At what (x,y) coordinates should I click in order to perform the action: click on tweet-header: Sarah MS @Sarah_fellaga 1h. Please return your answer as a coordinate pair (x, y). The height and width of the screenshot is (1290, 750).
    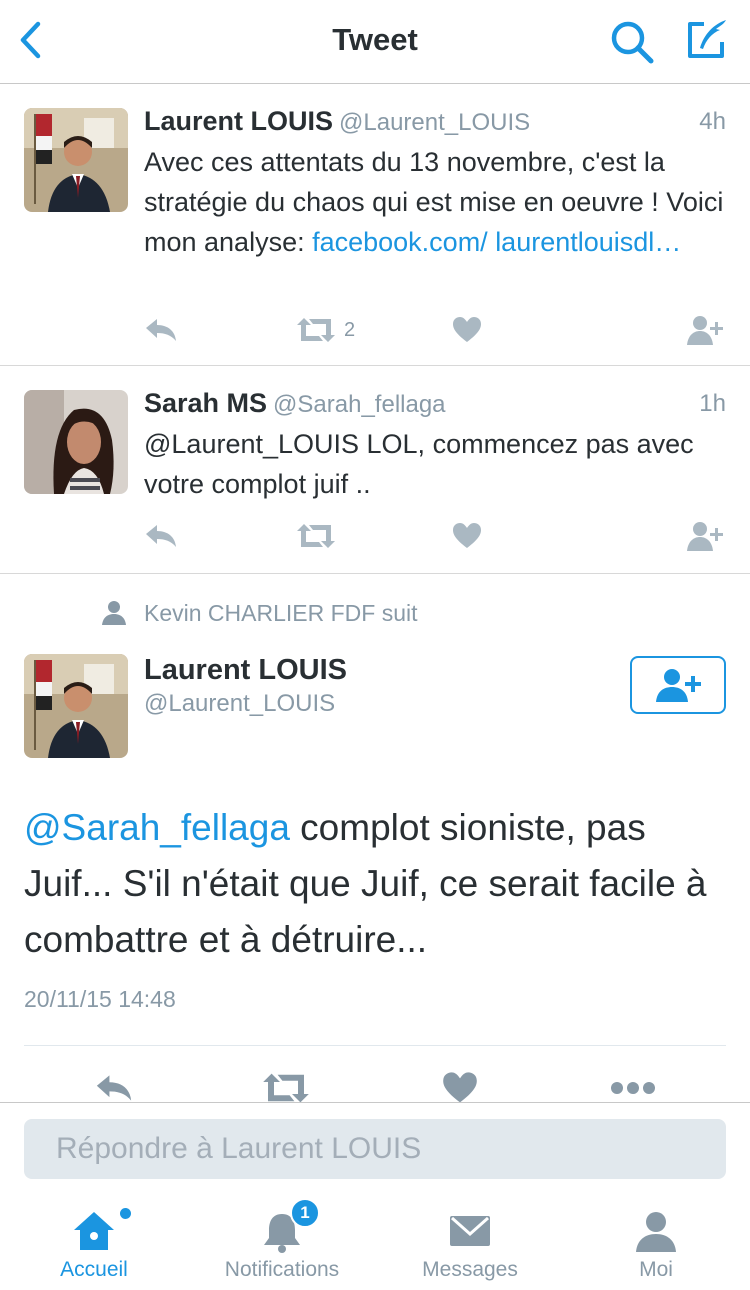
    Looking at the image, I should click on (435, 406).